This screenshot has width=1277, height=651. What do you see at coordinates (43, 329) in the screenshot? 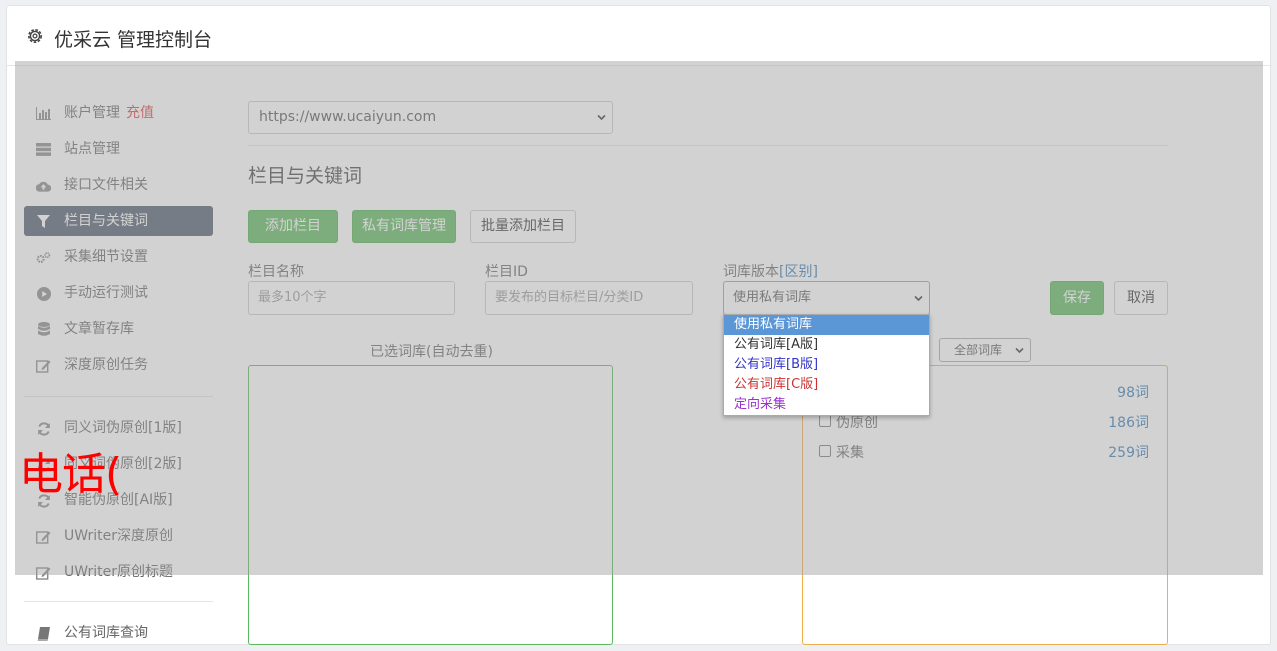
I see `database-icon` at bounding box center [43, 329].